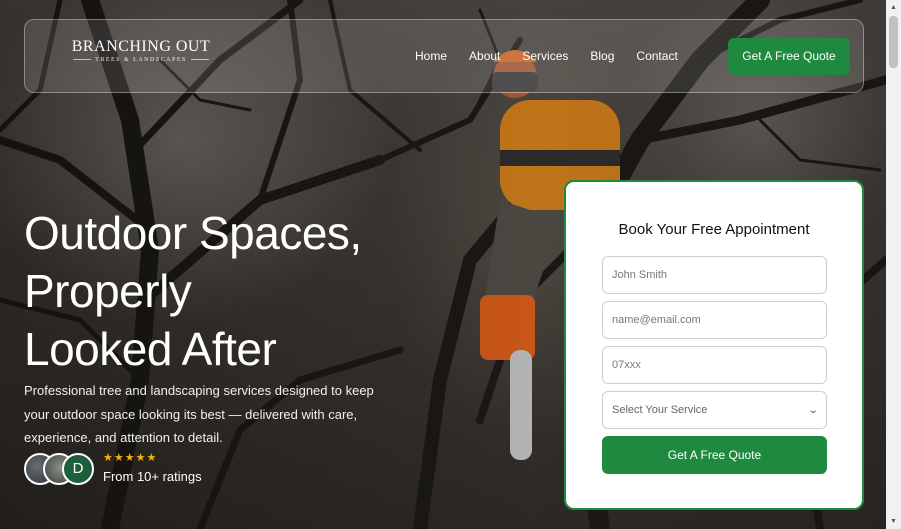 Image resolution: width=901 pixels, height=529 pixels. I want to click on page-scrollbar: ▲ ▼, so click(893, 264).